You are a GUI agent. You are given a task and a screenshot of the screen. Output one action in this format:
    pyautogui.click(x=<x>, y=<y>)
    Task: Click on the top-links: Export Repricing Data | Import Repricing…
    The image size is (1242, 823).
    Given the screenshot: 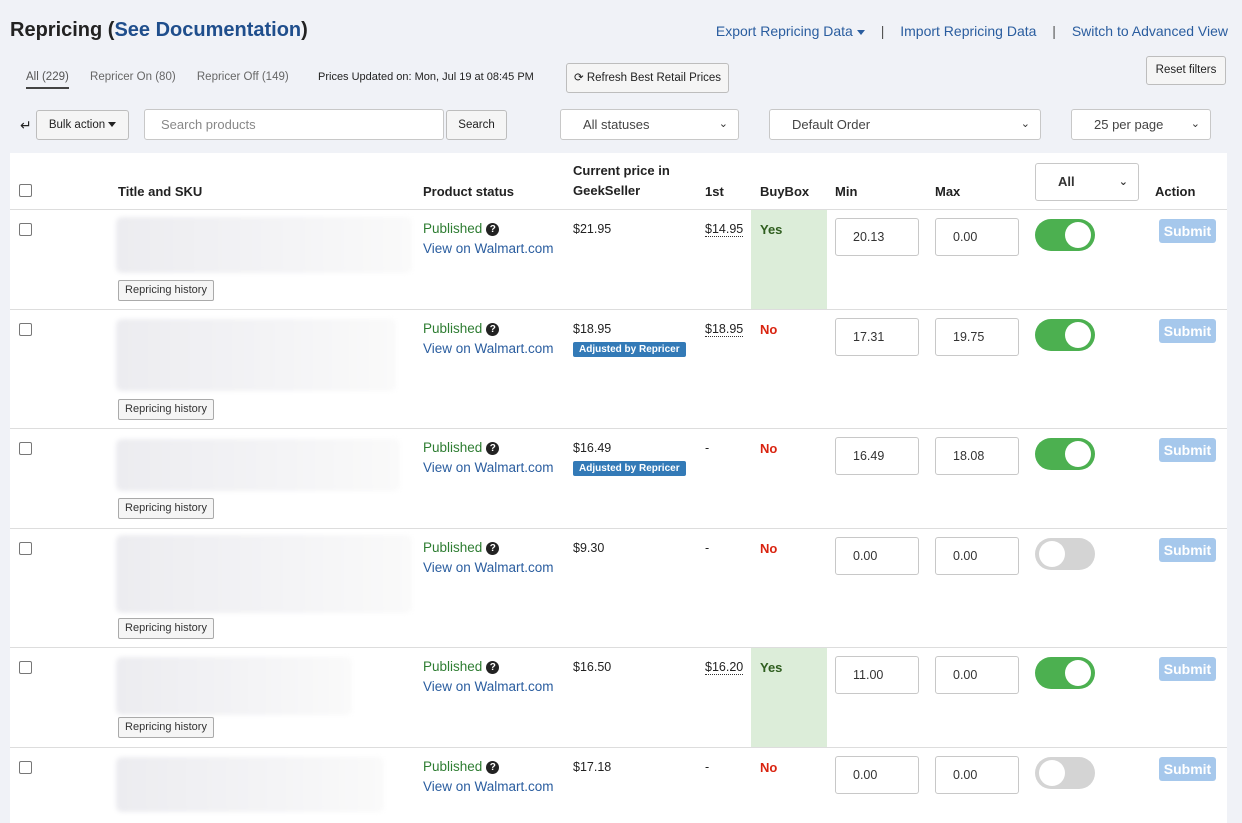 What is the action you would take?
    pyautogui.click(x=972, y=31)
    